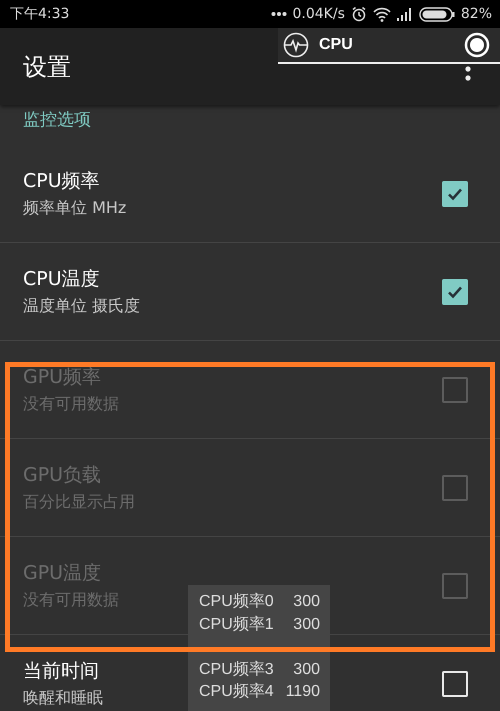 This screenshot has height=711, width=500. Describe the element at coordinates (63, 698) in the screenshot. I see `setting-summary: 唤醒和睡眠` at that location.